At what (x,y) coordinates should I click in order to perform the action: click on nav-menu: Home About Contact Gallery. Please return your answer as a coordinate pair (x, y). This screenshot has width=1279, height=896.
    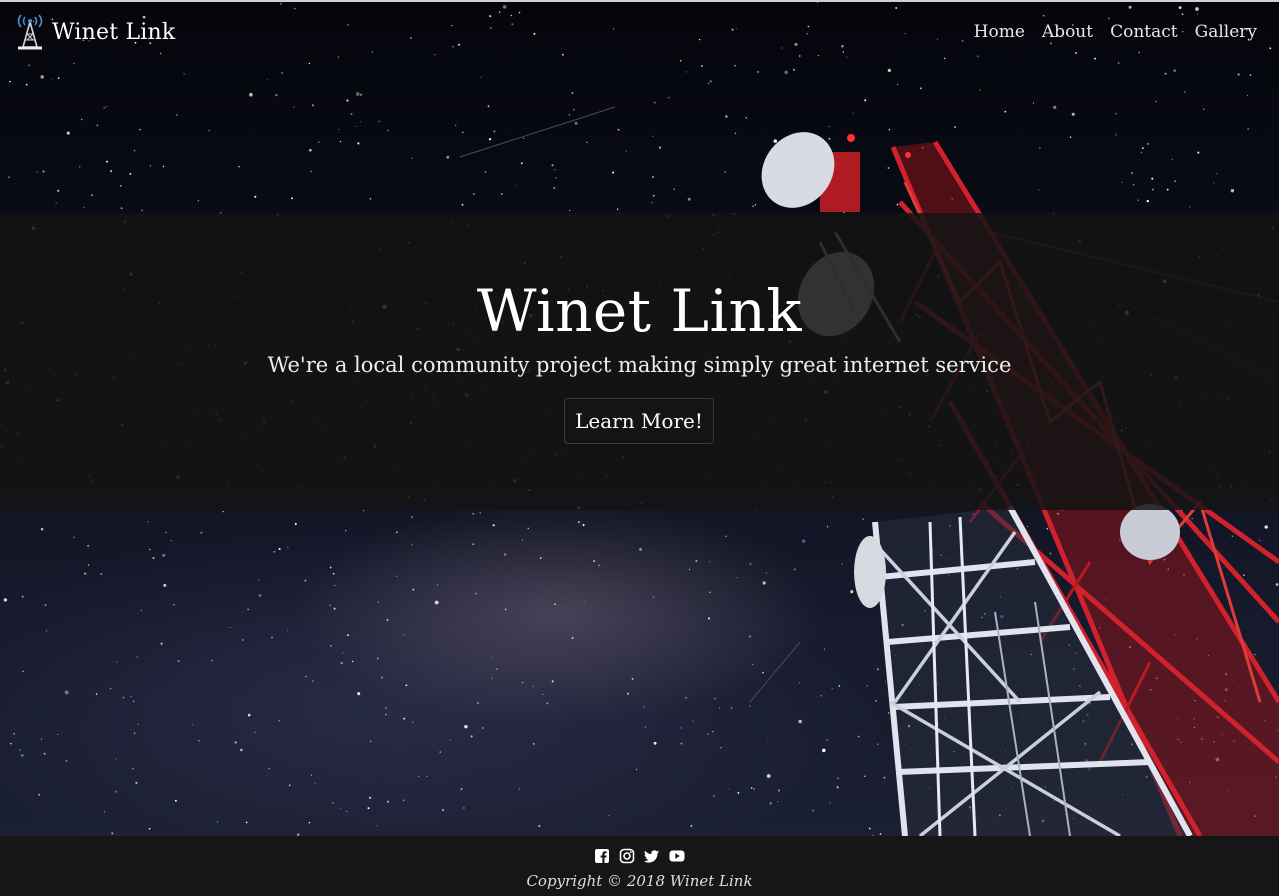
    Looking at the image, I should click on (1107, 32).